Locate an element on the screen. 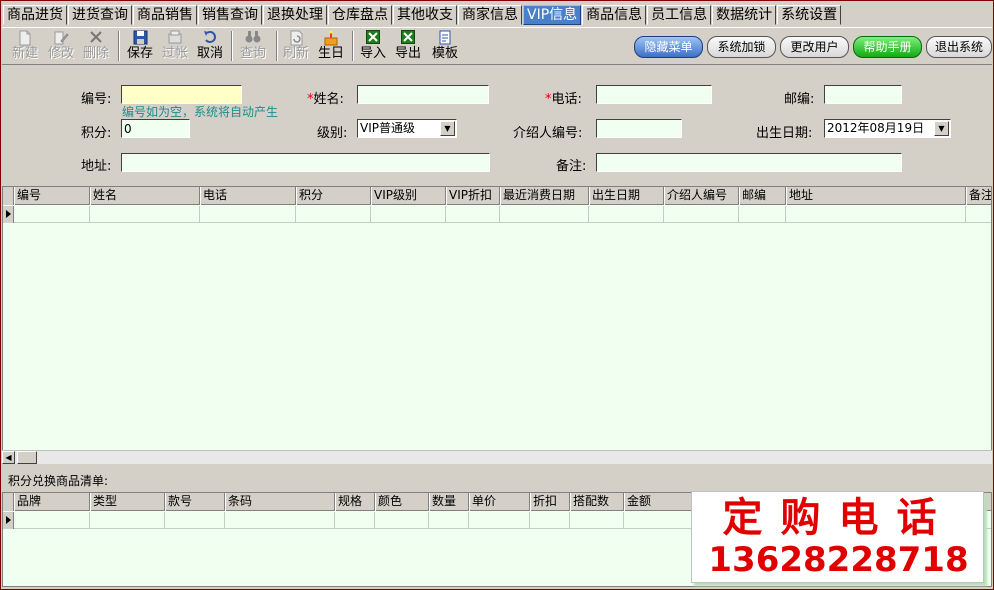 The image size is (994, 590). tab-statistics: 数据统计 is located at coordinates (744, 15).